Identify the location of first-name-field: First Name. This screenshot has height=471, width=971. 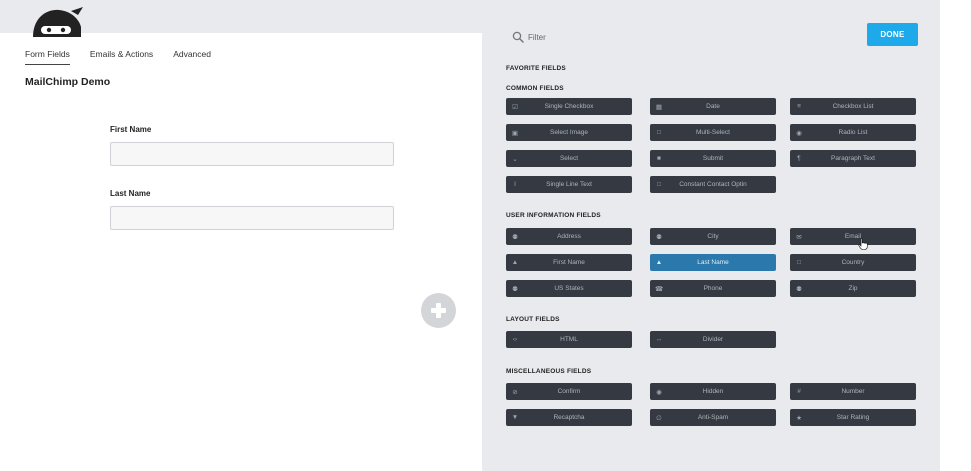
(252, 145).